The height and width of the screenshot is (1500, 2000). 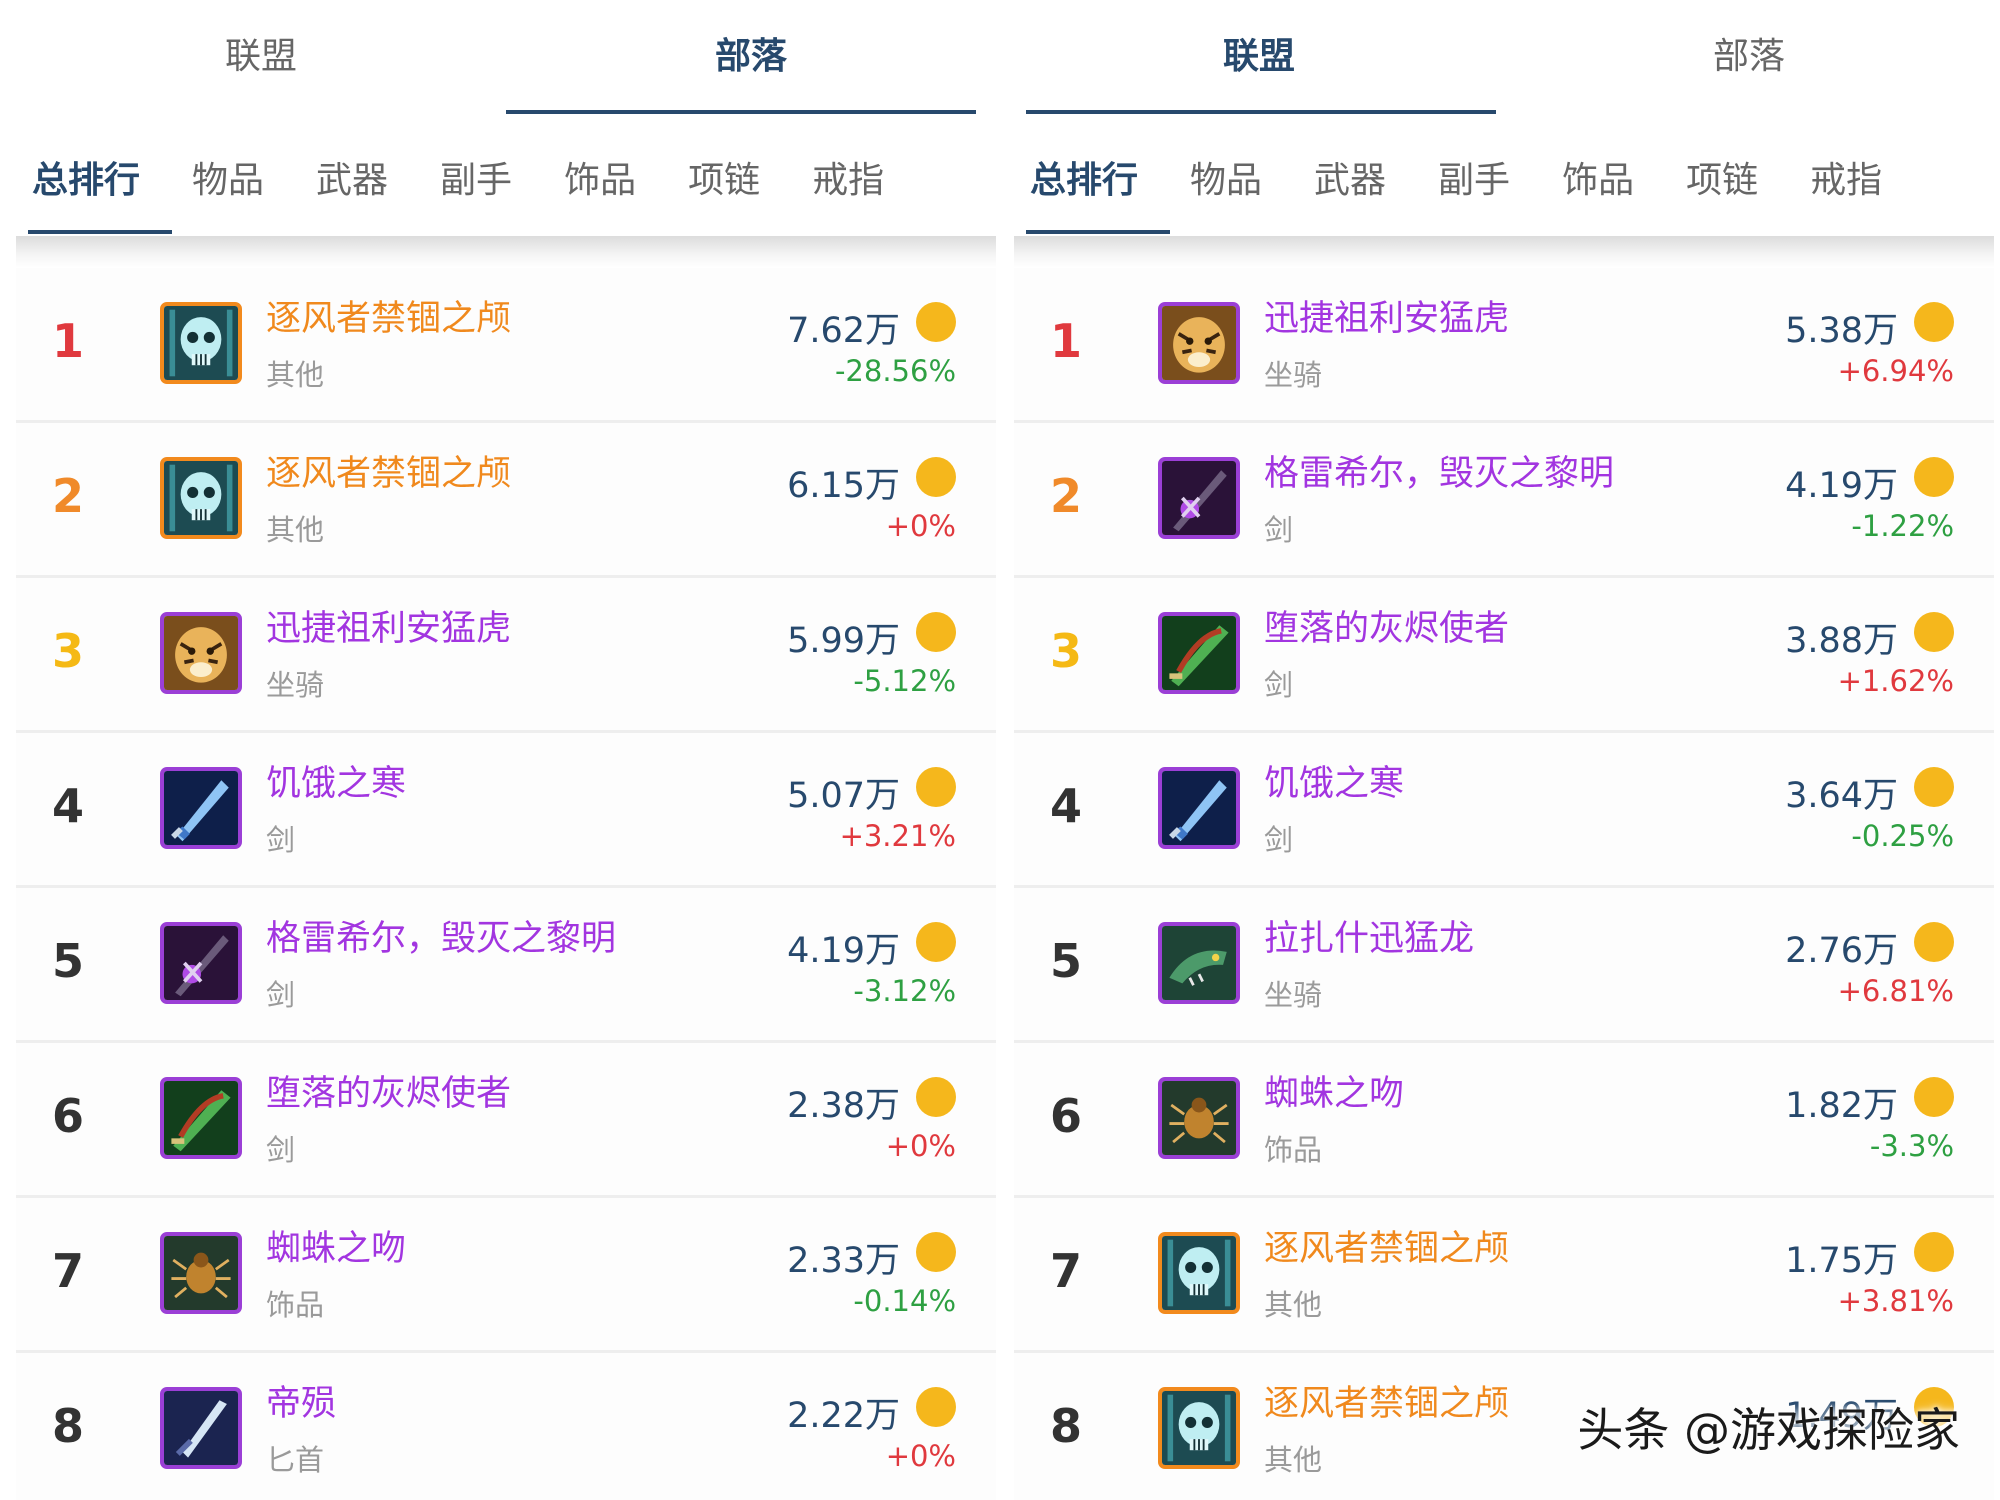 What do you see at coordinates (843, 331) in the screenshot?
I see `item-price: 7.62万` at bounding box center [843, 331].